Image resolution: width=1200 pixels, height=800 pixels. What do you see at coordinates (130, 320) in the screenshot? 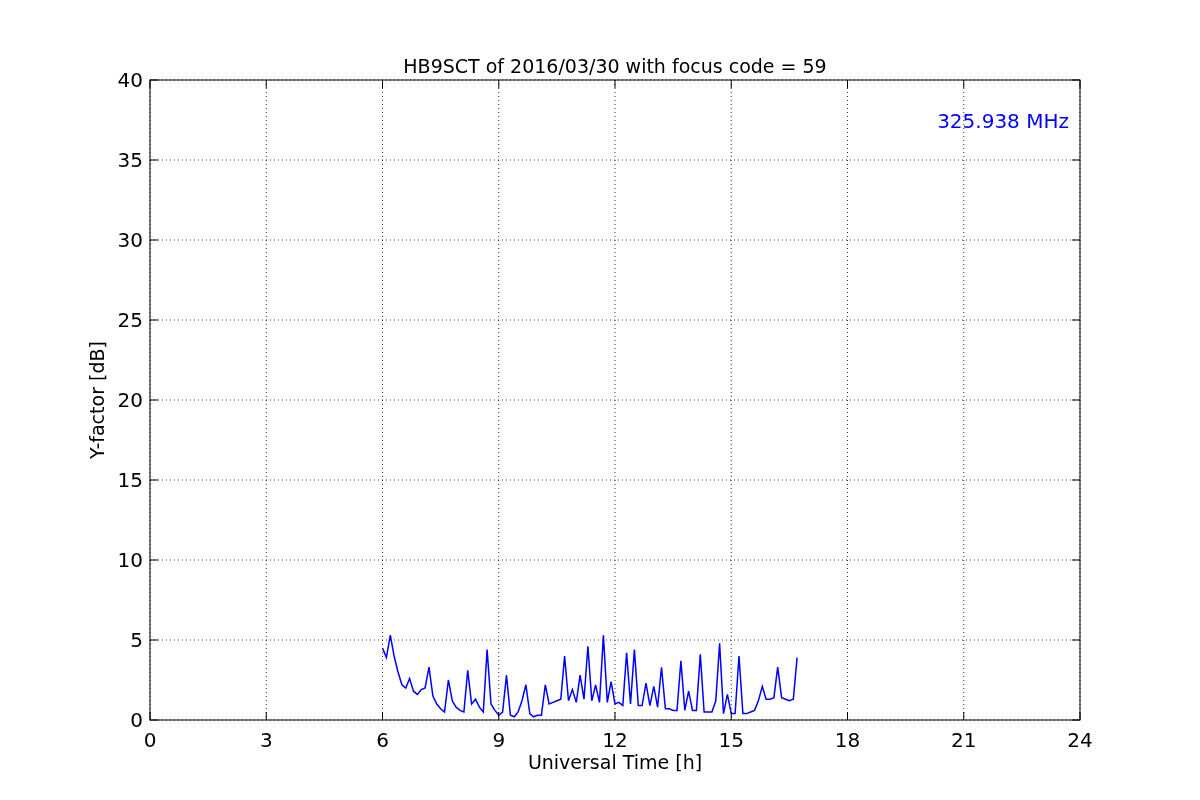
I see `tick-label: 25` at bounding box center [130, 320].